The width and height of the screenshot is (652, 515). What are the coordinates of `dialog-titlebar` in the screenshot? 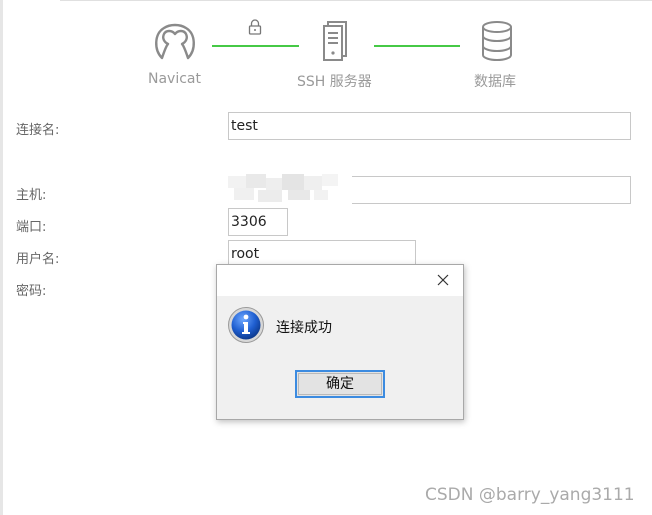 It's located at (340, 280).